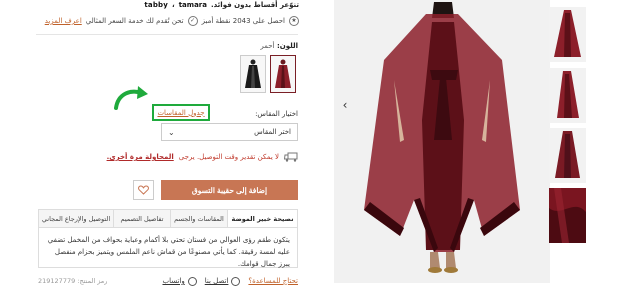 The height and width of the screenshot is (292, 624). I want to click on chevron-down-icon: ⌄, so click(171, 132).